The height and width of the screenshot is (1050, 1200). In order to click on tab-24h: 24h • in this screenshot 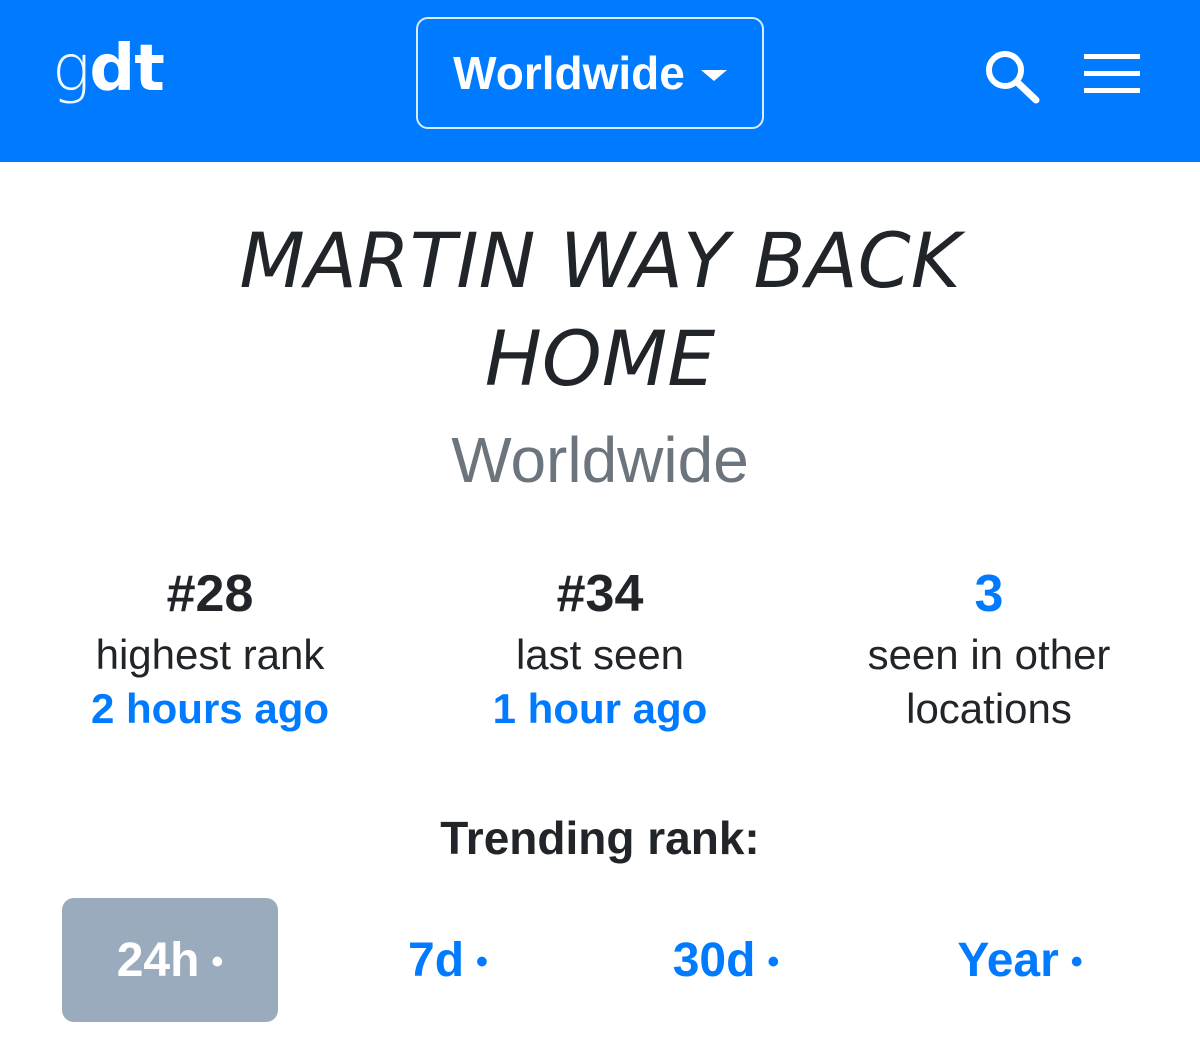, I will do `click(170, 960)`.